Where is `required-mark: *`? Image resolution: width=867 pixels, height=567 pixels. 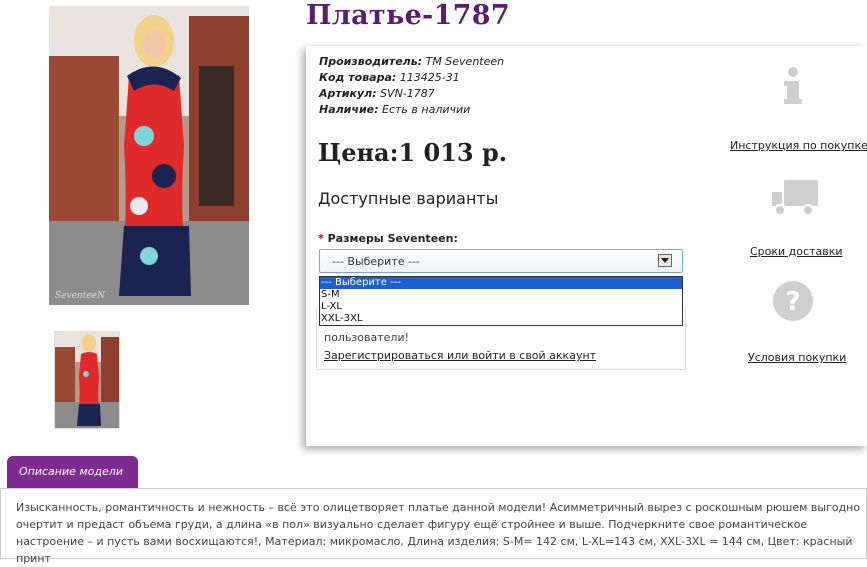 required-mark: * is located at coordinates (321, 238).